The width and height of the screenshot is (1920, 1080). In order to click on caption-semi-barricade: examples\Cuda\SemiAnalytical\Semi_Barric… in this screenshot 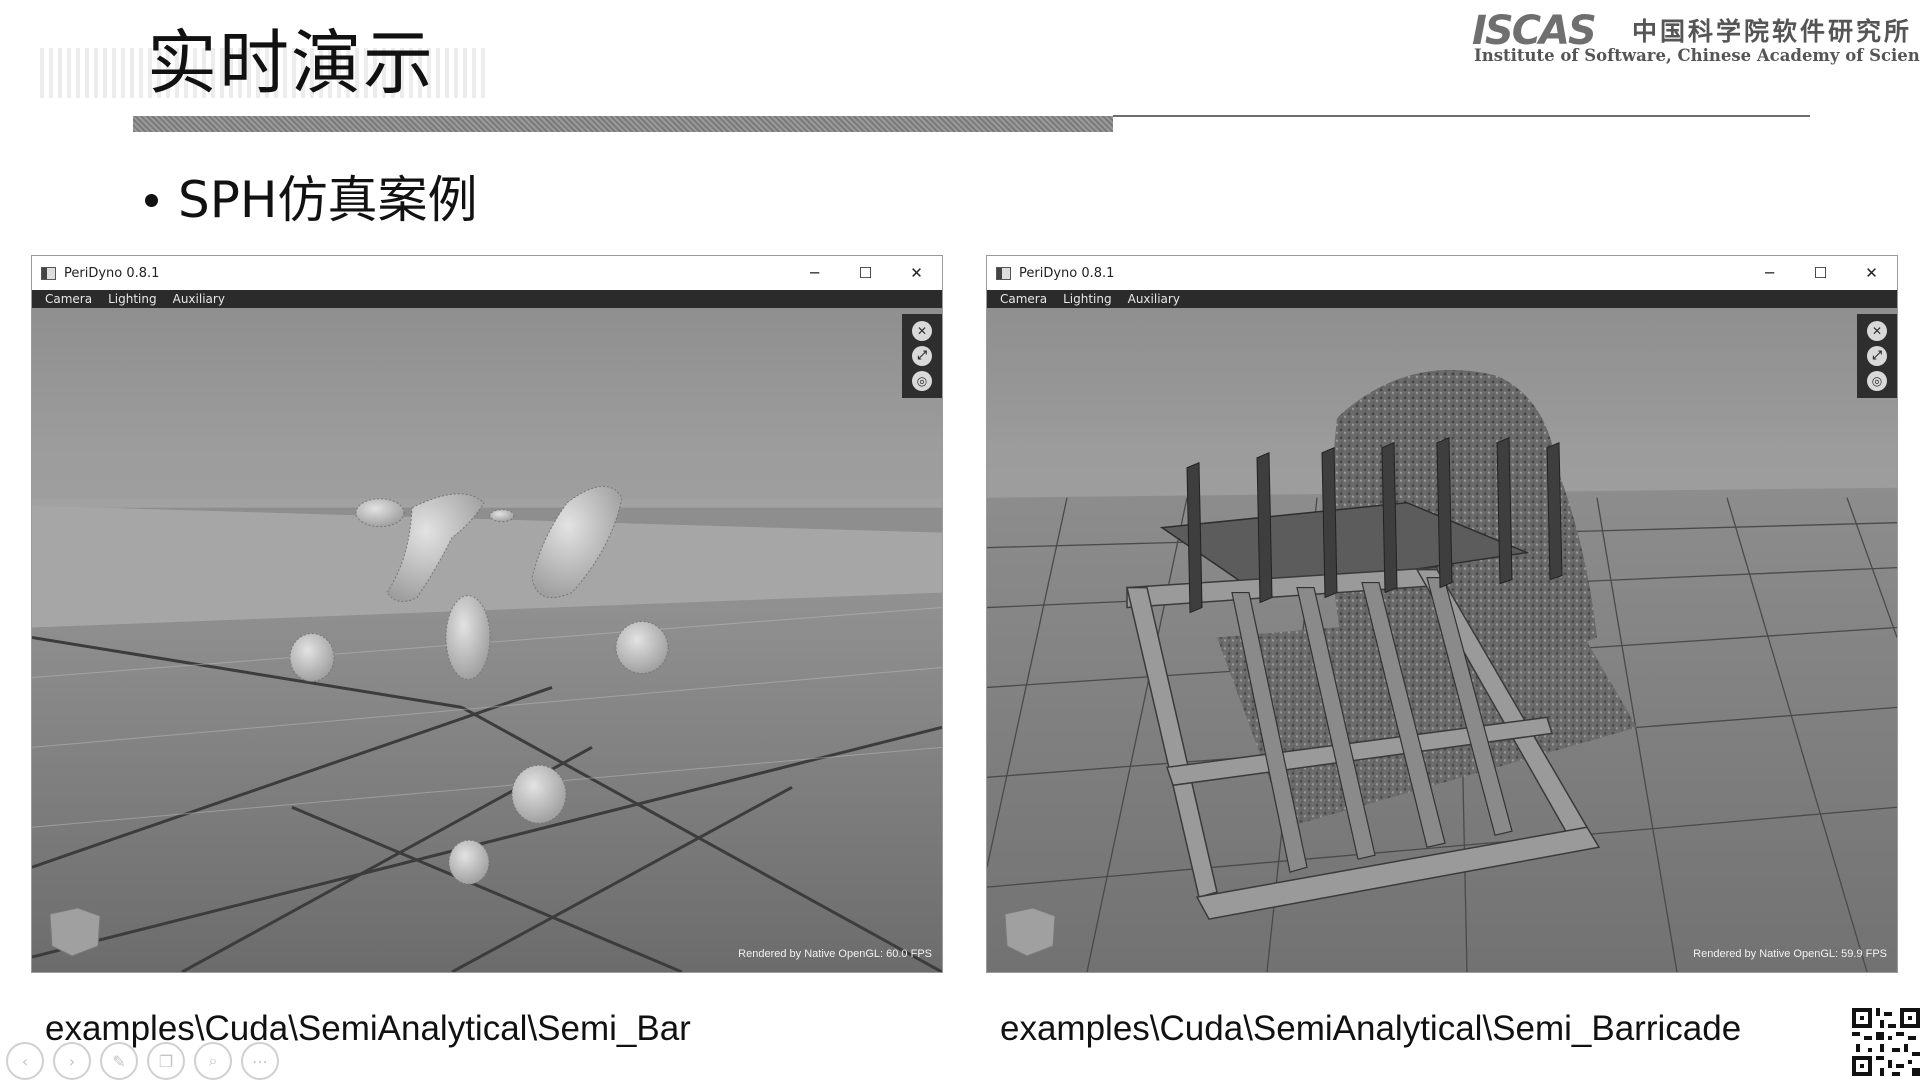, I will do `click(1371, 1028)`.